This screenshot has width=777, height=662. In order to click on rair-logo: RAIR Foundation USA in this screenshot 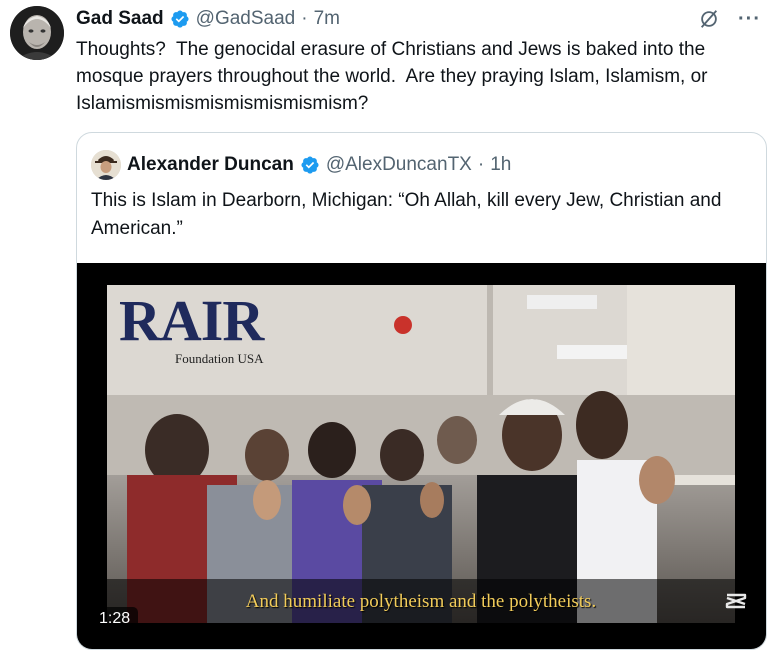, I will do `click(191, 329)`.